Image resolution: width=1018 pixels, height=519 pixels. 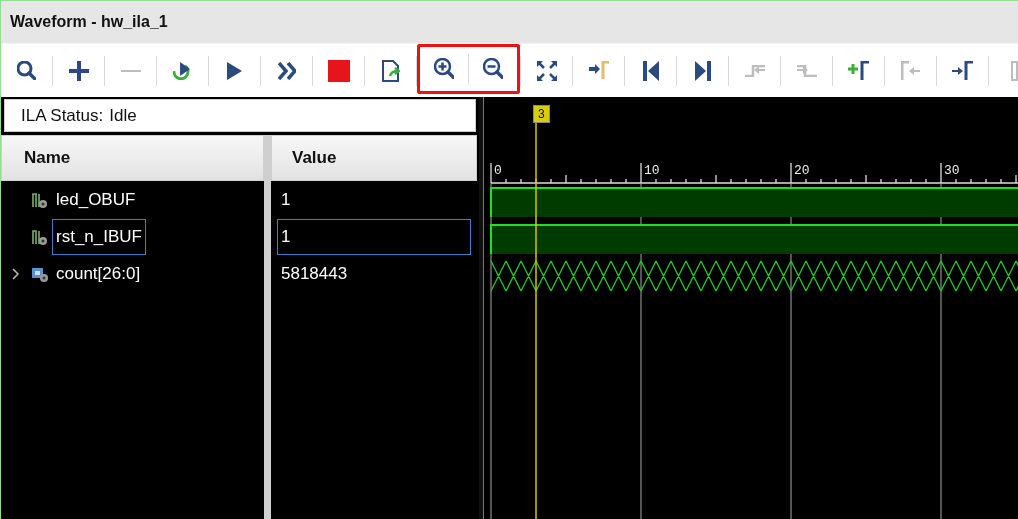 What do you see at coordinates (598, 70) in the screenshot?
I see `go-to-cursor-icon` at bounding box center [598, 70].